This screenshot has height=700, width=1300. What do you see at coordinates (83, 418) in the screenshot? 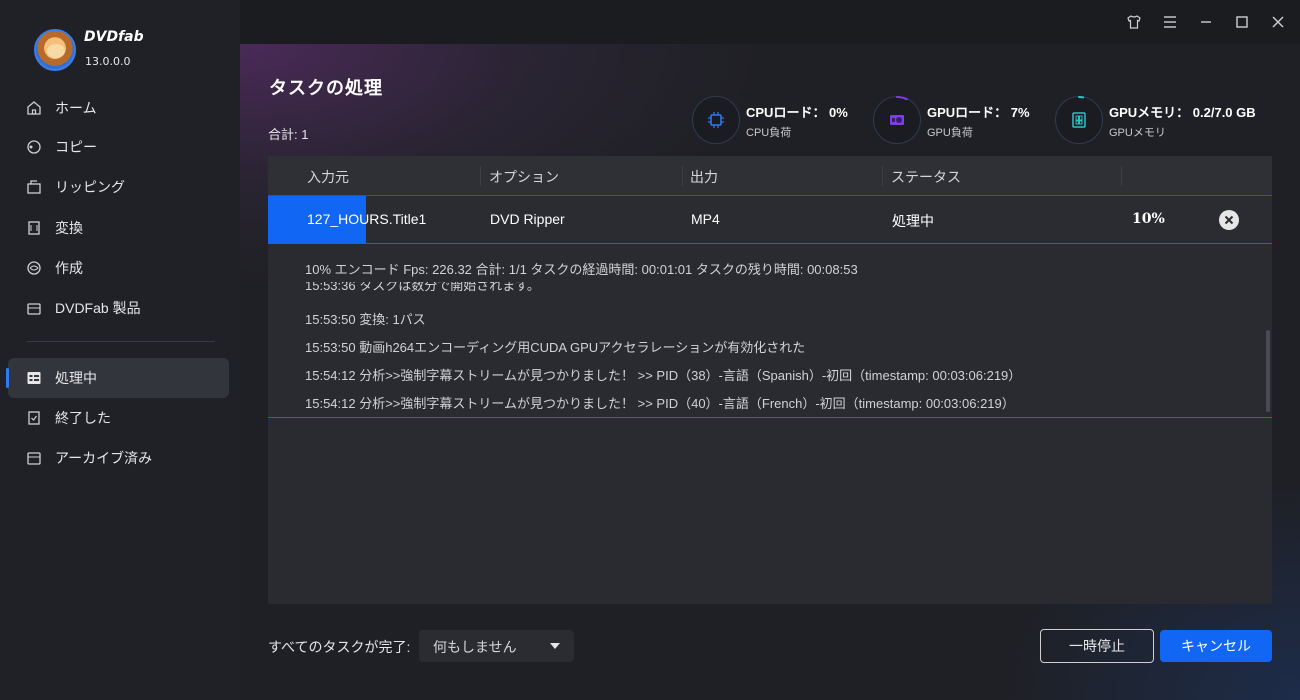
I see `sidebar-item-label: 終了した` at bounding box center [83, 418].